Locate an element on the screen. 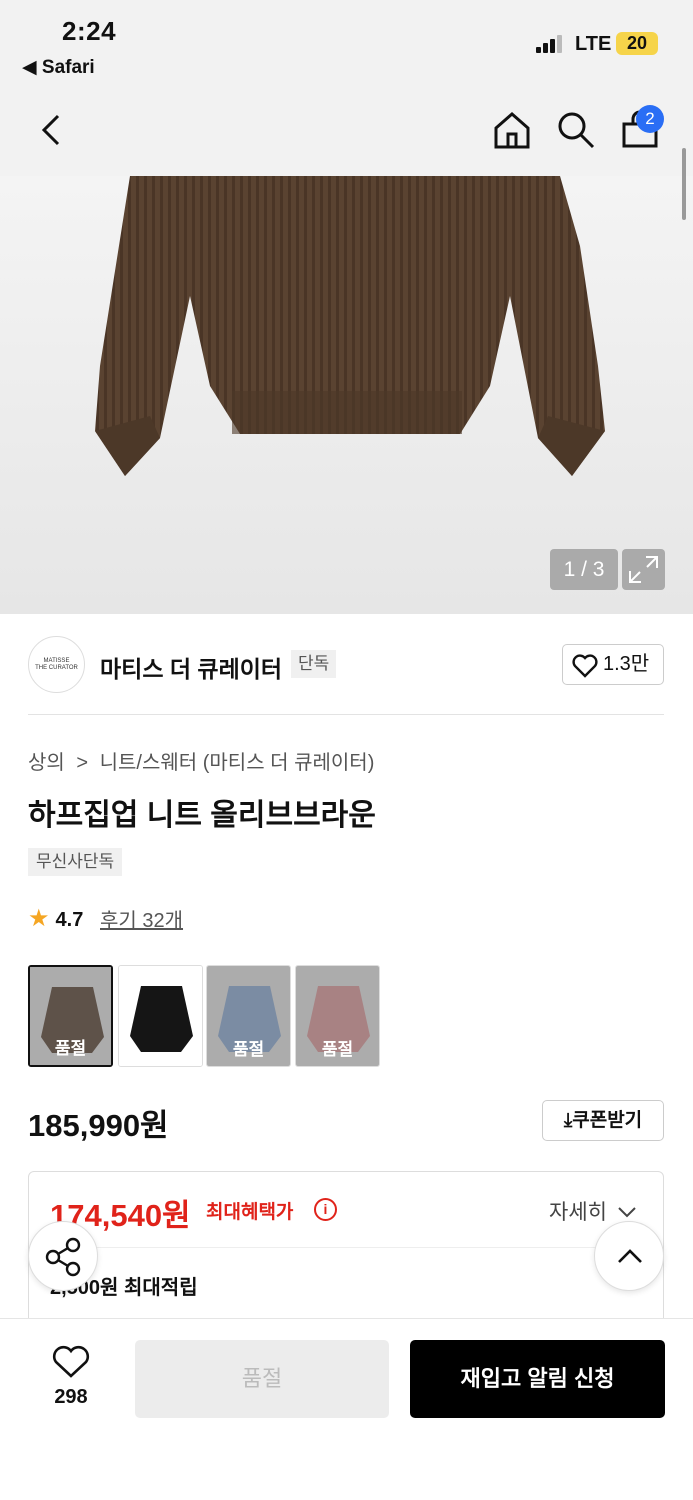 The height and width of the screenshot is (1500, 693). share-icon is located at coordinates (63, 1257).